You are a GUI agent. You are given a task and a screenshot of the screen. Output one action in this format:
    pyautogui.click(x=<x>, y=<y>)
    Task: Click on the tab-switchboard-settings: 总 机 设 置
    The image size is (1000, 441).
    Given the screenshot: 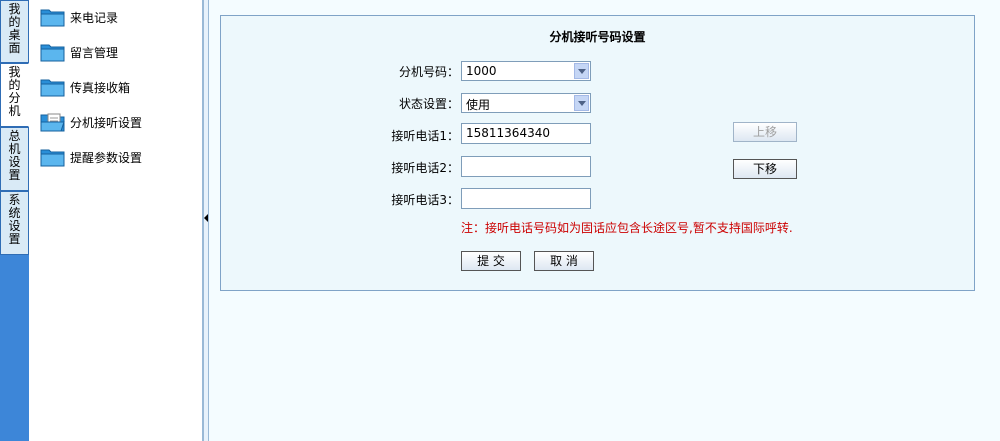 What is the action you would take?
    pyautogui.click(x=14, y=159)
    